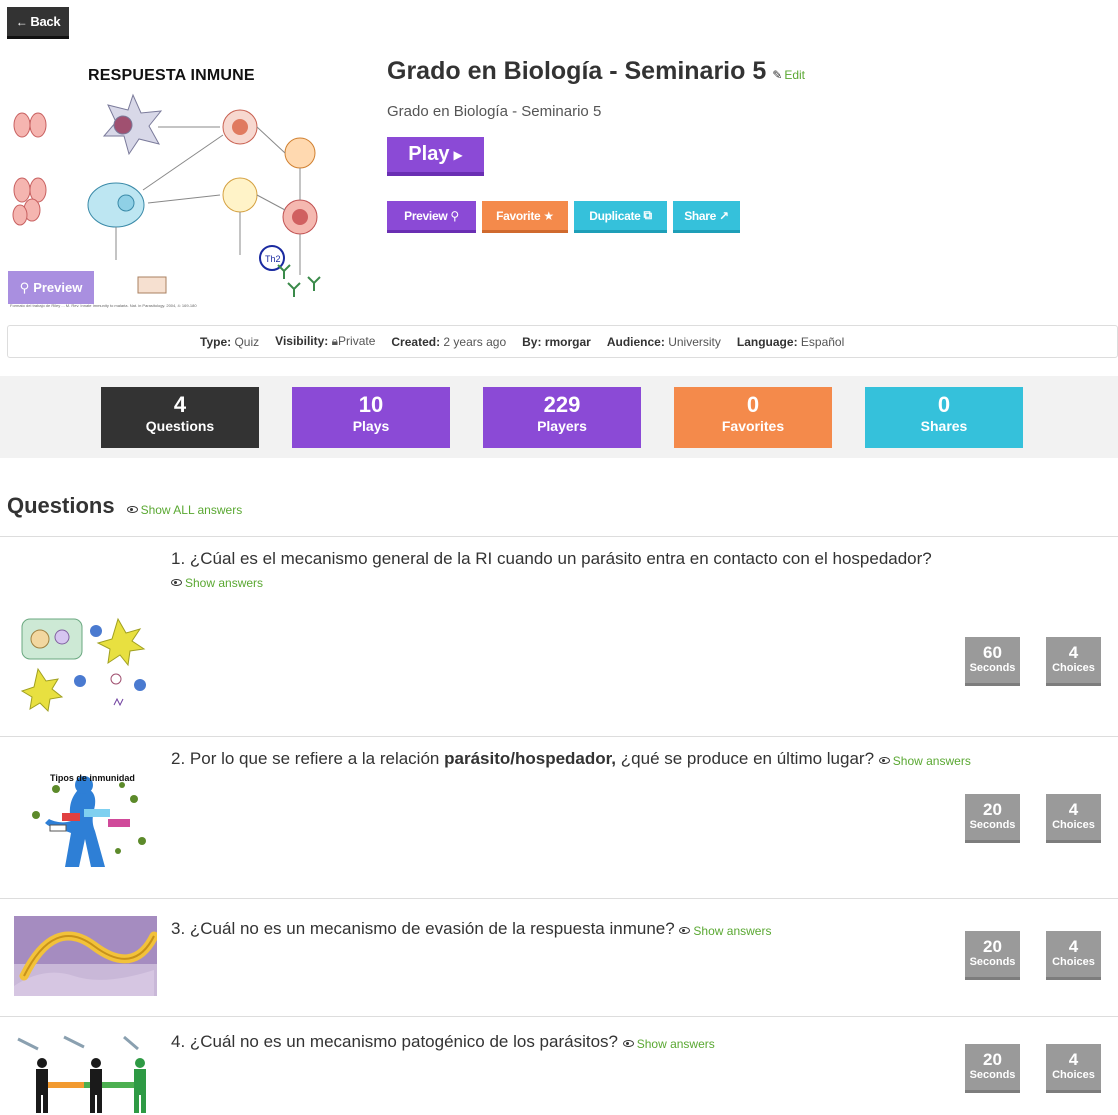 The width and height of the screenshot is (1118, 1115). I want to click on stat-favorites-label: Favorites, so click(753, 426).